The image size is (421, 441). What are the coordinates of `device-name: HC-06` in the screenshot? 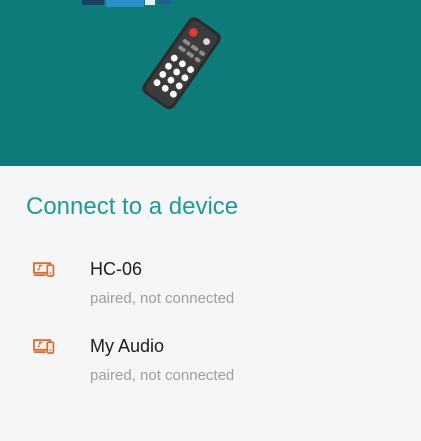 It's located at (116, 269).